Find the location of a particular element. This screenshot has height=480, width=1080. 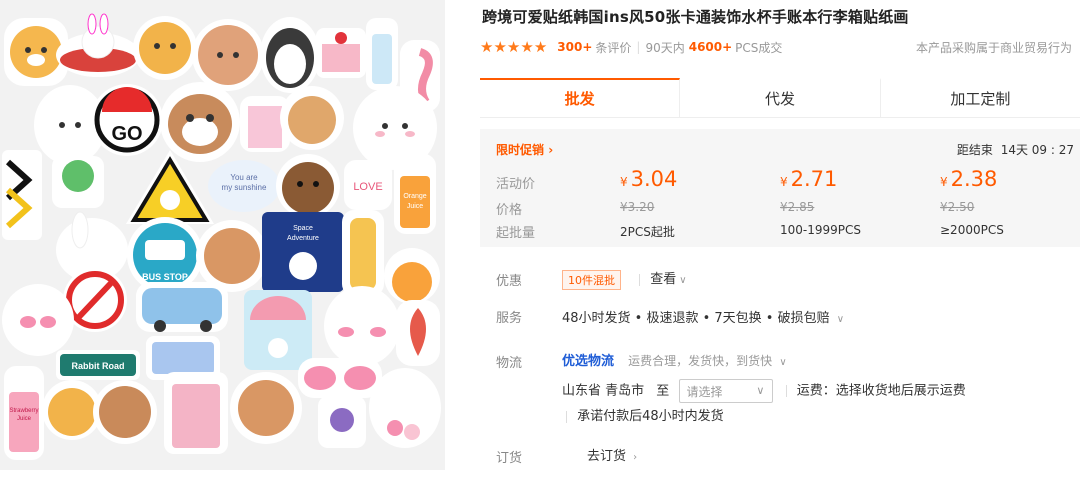

svg-text: LOVE is located at coordinates (367, 187).